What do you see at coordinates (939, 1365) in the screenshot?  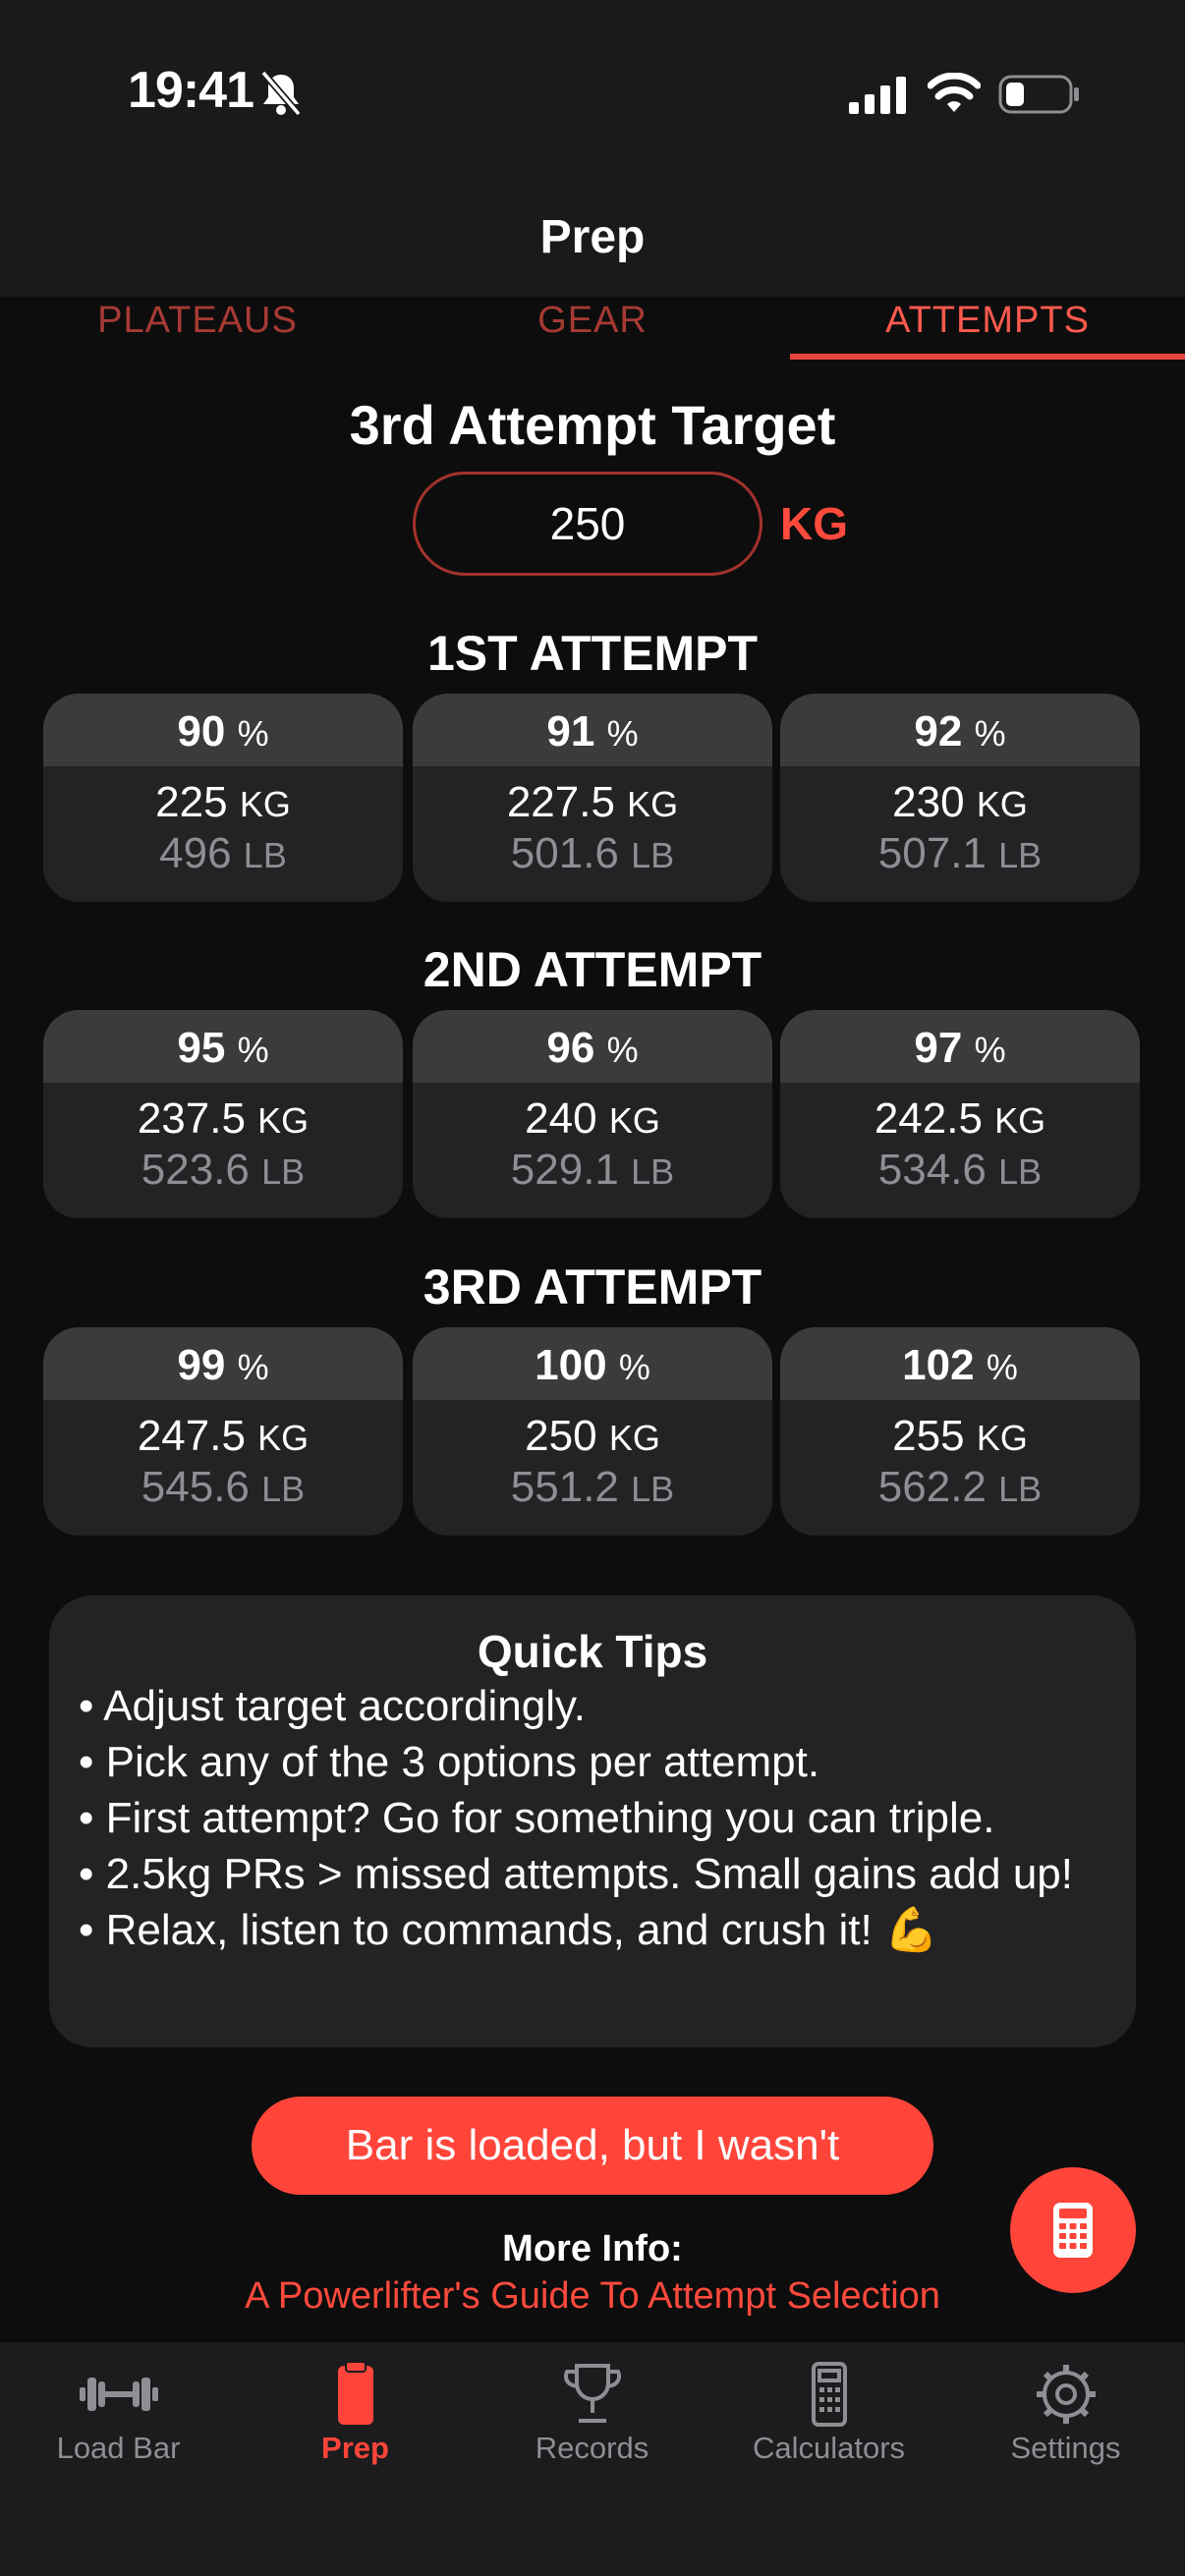 I see `percentage-value: 102` at bounding box center [939, 1365].